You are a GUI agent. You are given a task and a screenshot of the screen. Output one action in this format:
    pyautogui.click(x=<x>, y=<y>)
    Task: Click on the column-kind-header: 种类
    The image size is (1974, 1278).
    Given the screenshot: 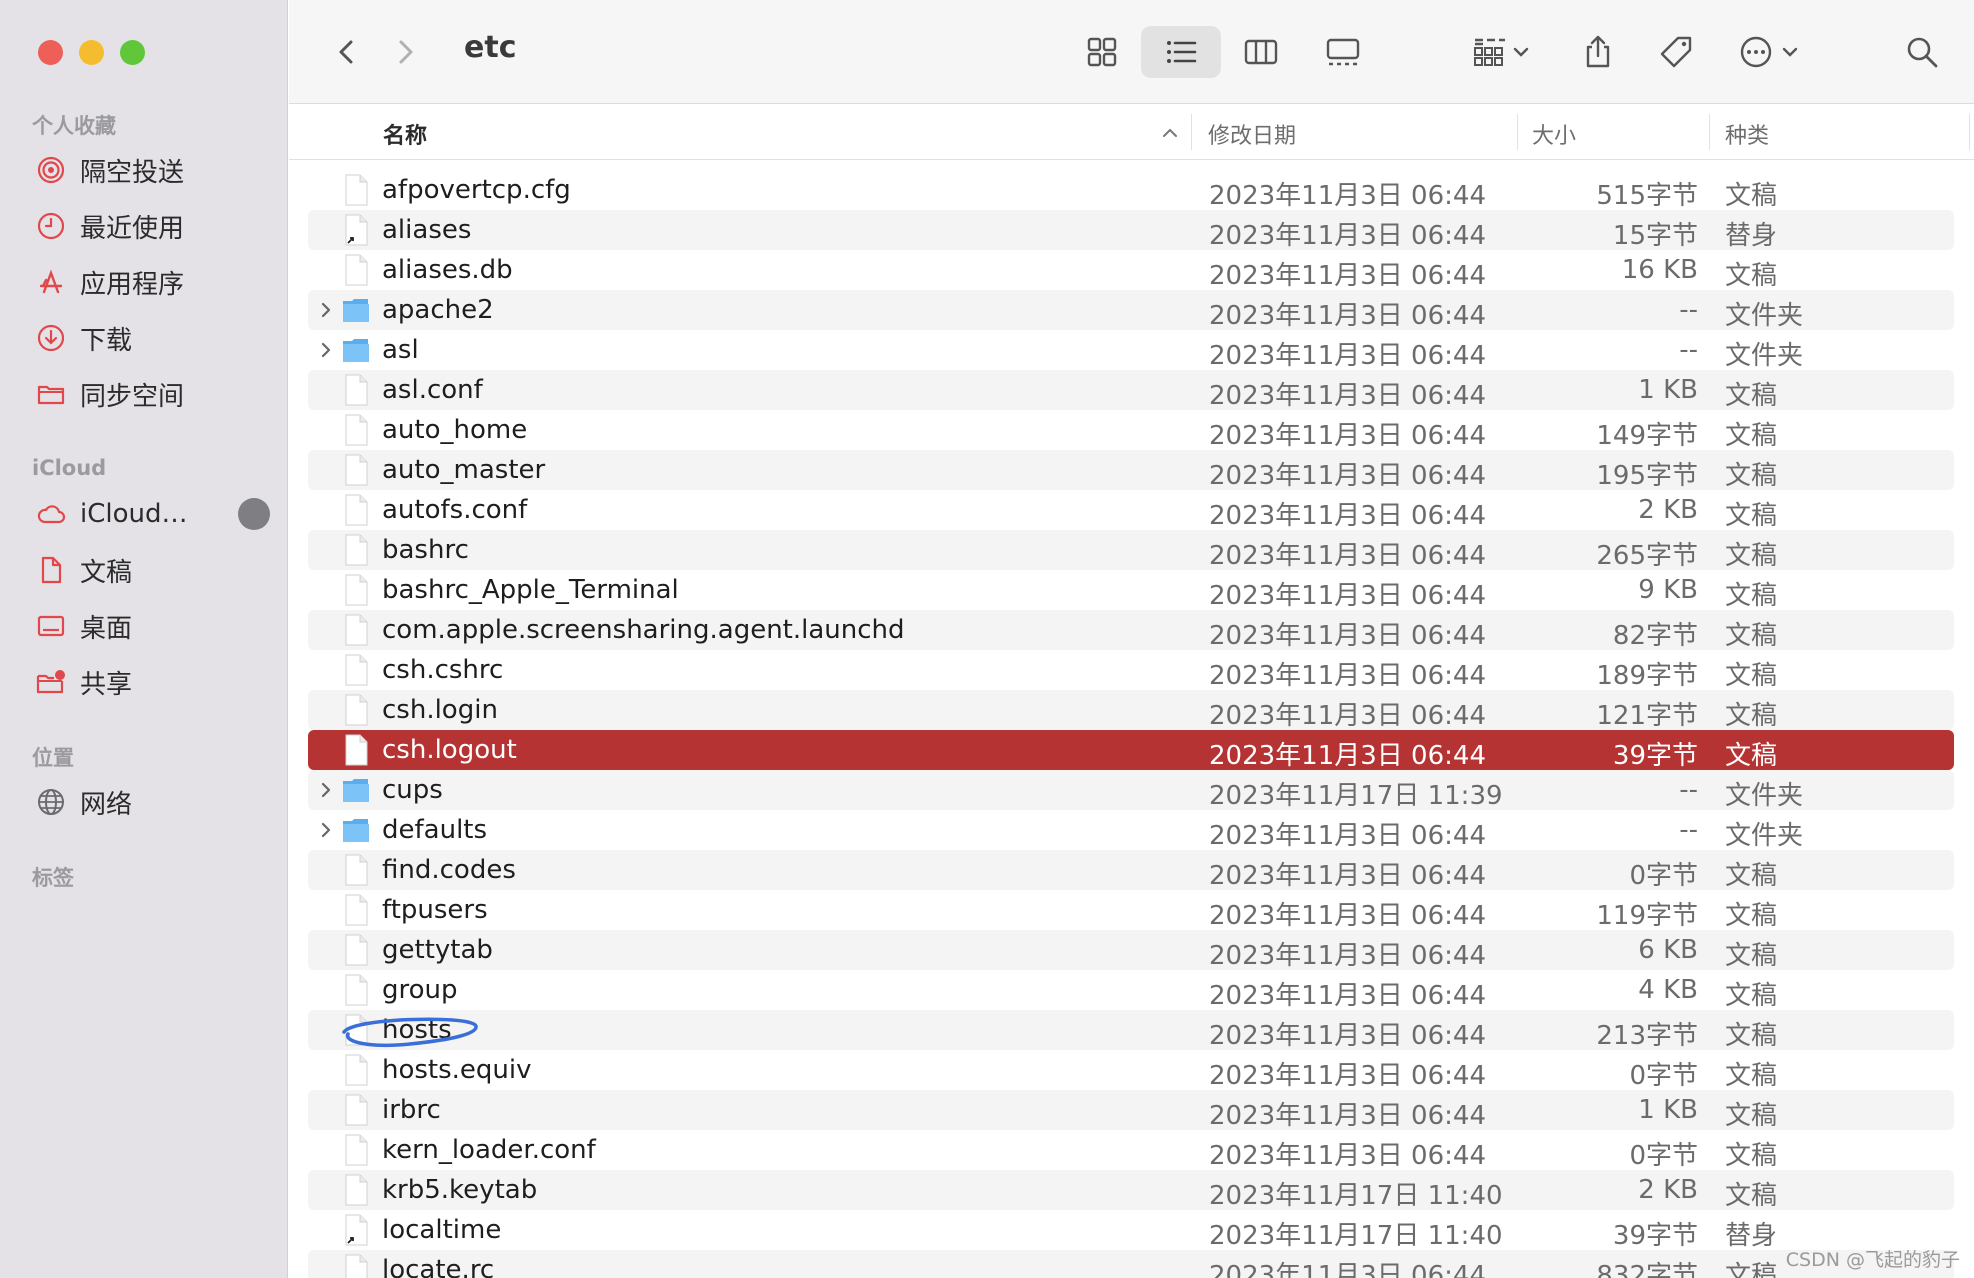 What is the action you would take?
    pyautogui.click(x=1747, y=134)
    